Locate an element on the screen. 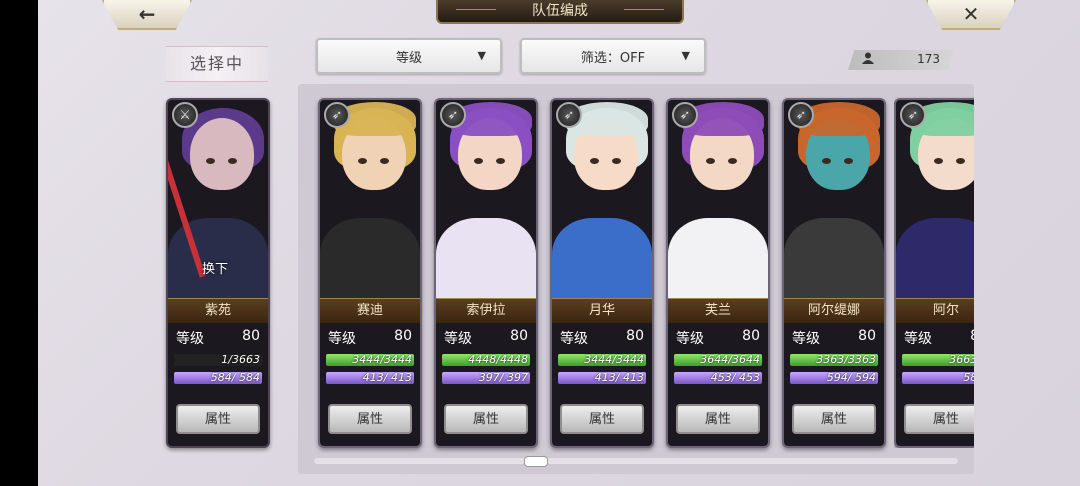 The image size is (1080, 486). hp-text: 3644/3644 is located at coordinates (730, 360).